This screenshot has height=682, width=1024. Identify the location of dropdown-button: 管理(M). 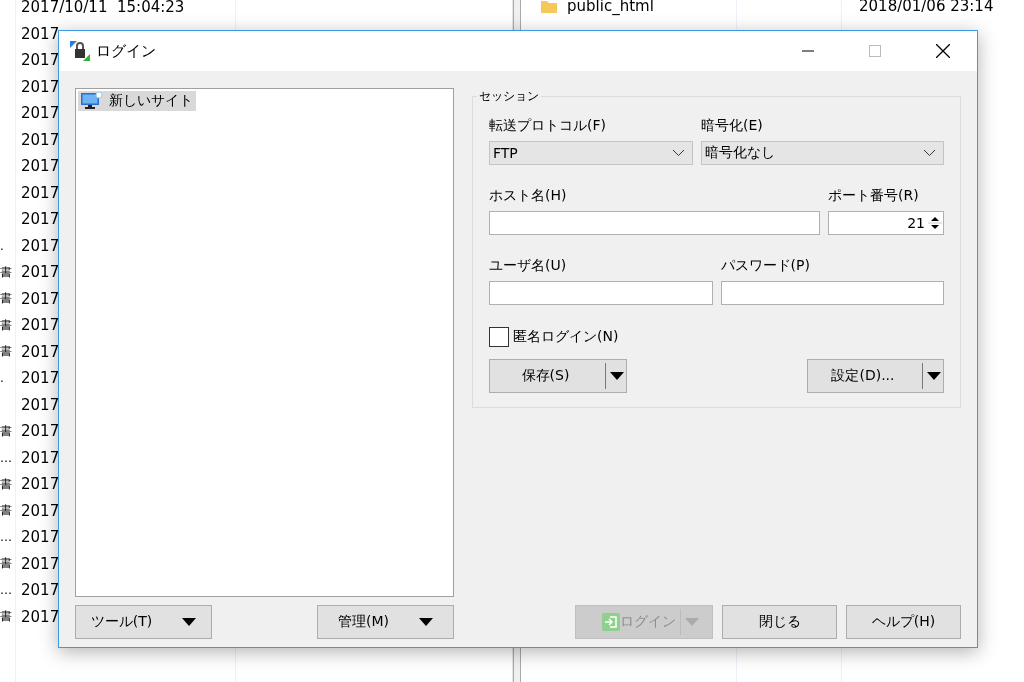
(385, 622).